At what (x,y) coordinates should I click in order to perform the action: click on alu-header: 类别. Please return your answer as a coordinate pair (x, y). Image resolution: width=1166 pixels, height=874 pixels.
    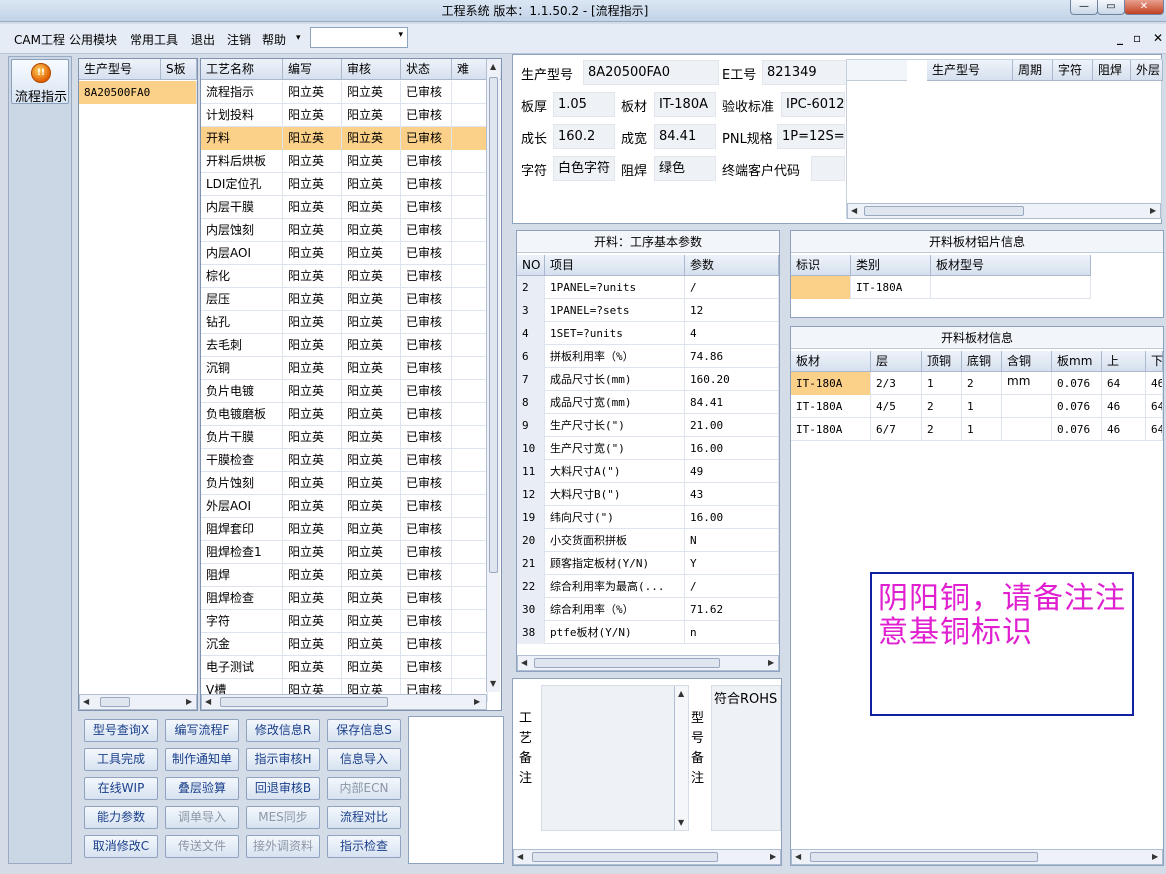
    Looking at the image, I should click on (891, 265).